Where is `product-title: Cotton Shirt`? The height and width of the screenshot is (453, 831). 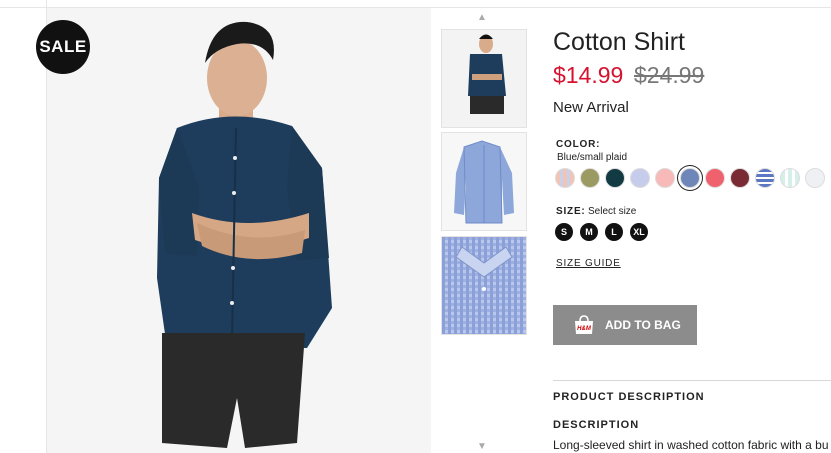 product-title: Cotton Shirt is located at coordinates (619, 42).